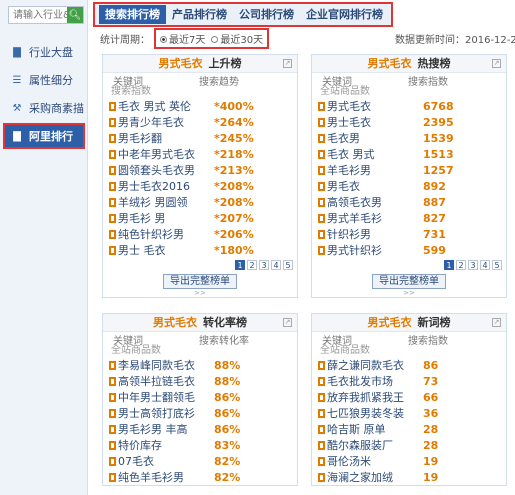 The width and height of the screenshot is (515, 495). I want to click on table-row: 男士毛衣 2395, so click(409, 122).